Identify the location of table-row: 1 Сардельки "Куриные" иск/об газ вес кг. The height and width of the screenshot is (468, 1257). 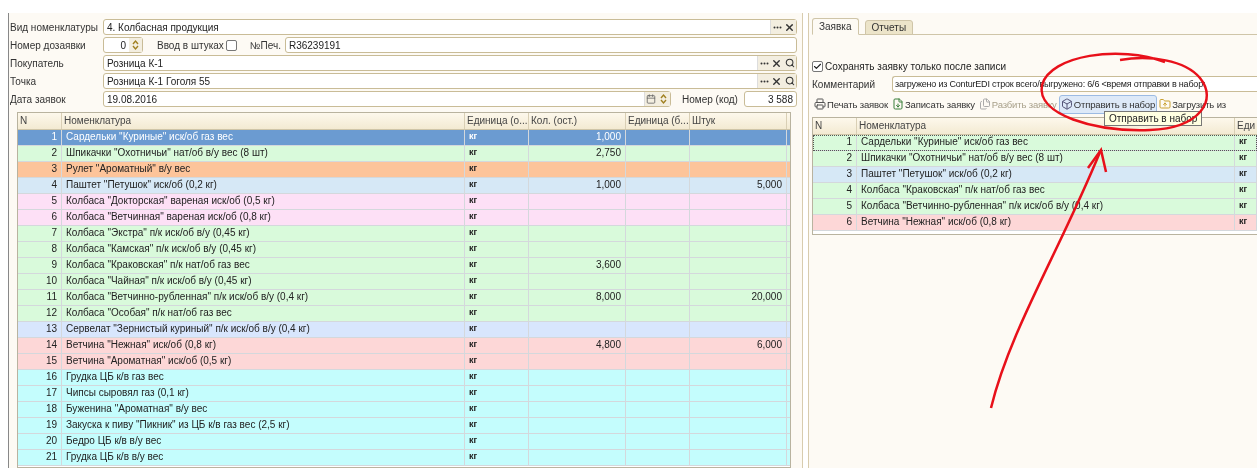
(1035, 143).